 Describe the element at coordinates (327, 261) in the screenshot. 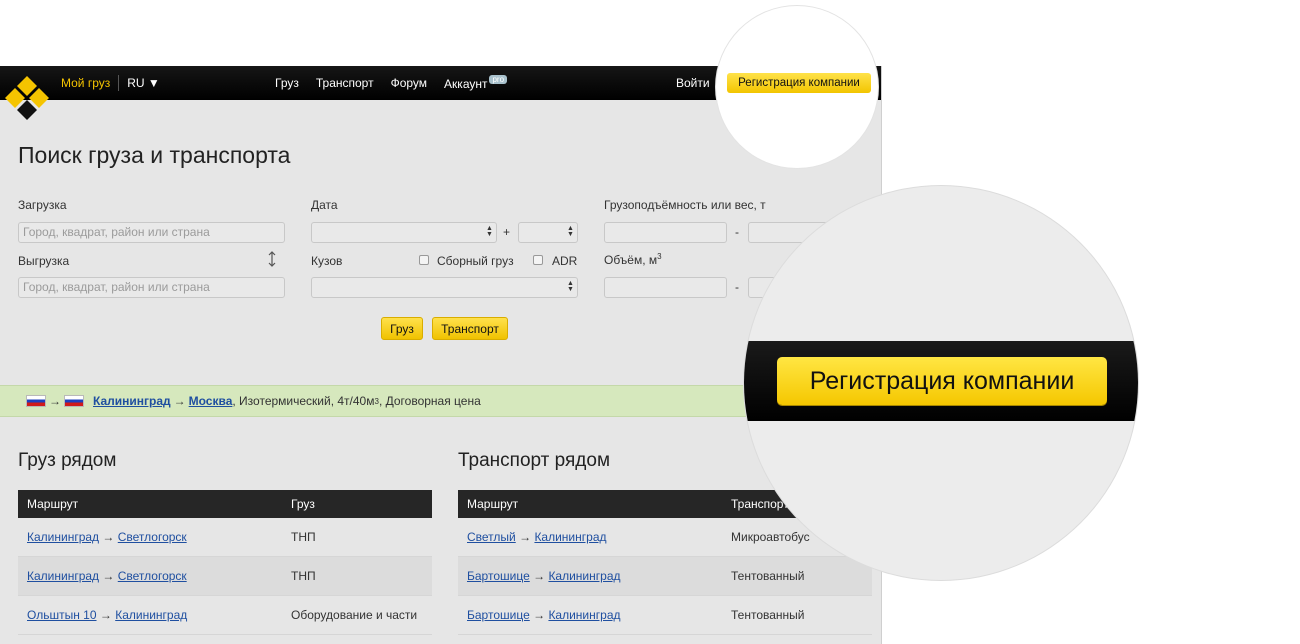

I see `body-type-label: Кузов` at that location.